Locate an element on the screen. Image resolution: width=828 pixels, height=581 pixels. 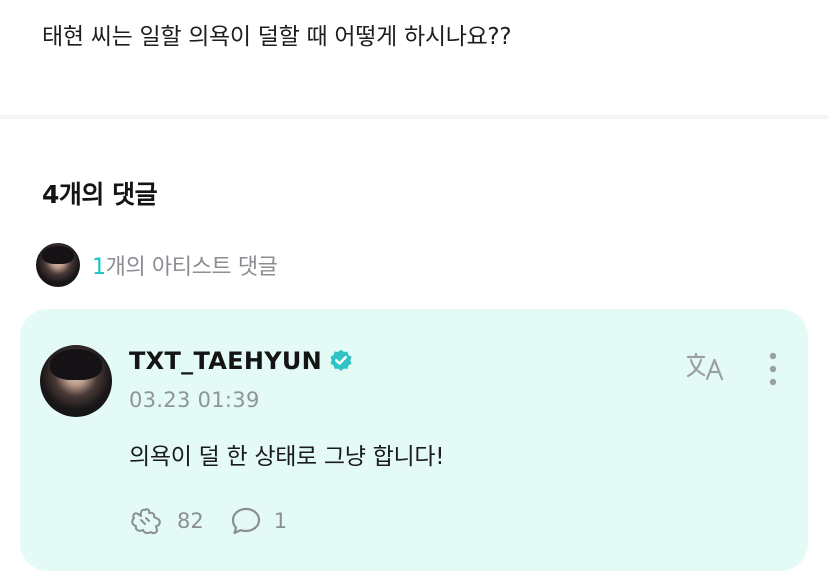
verified-badge-icon is located at coordinates (341, 360).